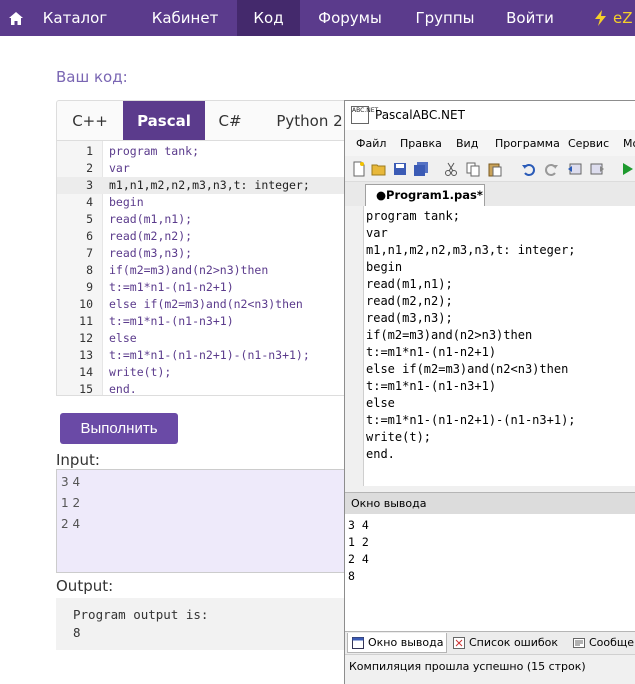  What do you see at coordinates (119, 168) in the screenshot?
I see `code-text: var` at bounding box center [119, 168].